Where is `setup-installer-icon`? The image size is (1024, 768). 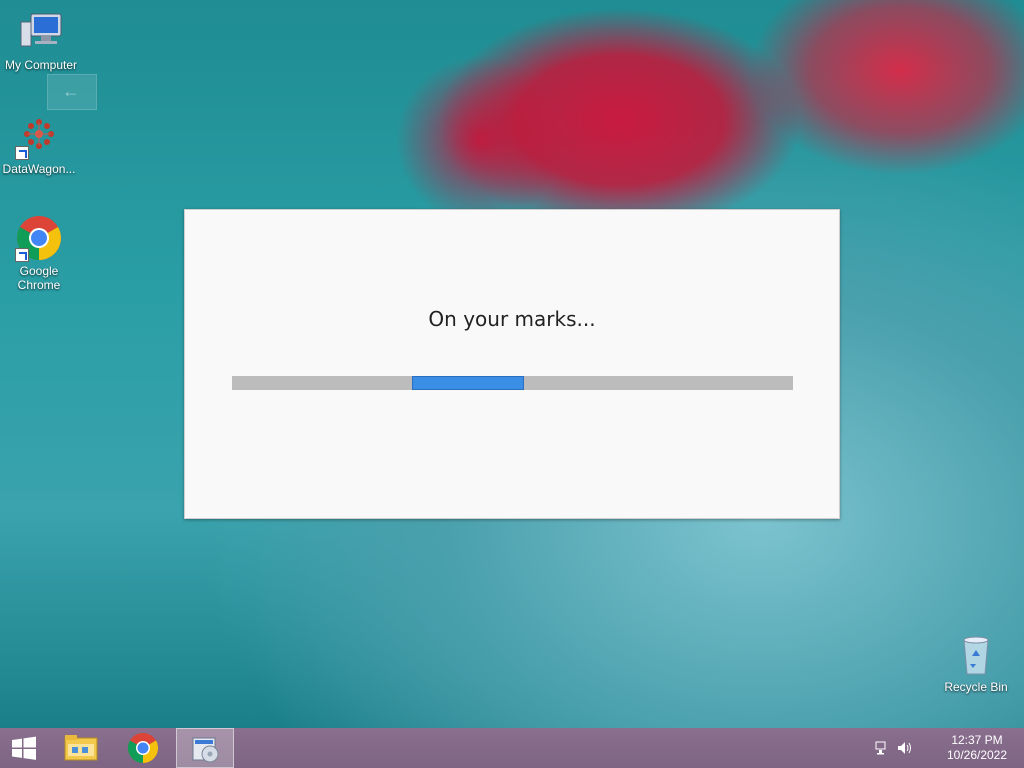 setup-installer-icon is located at coordinates (205, 750).